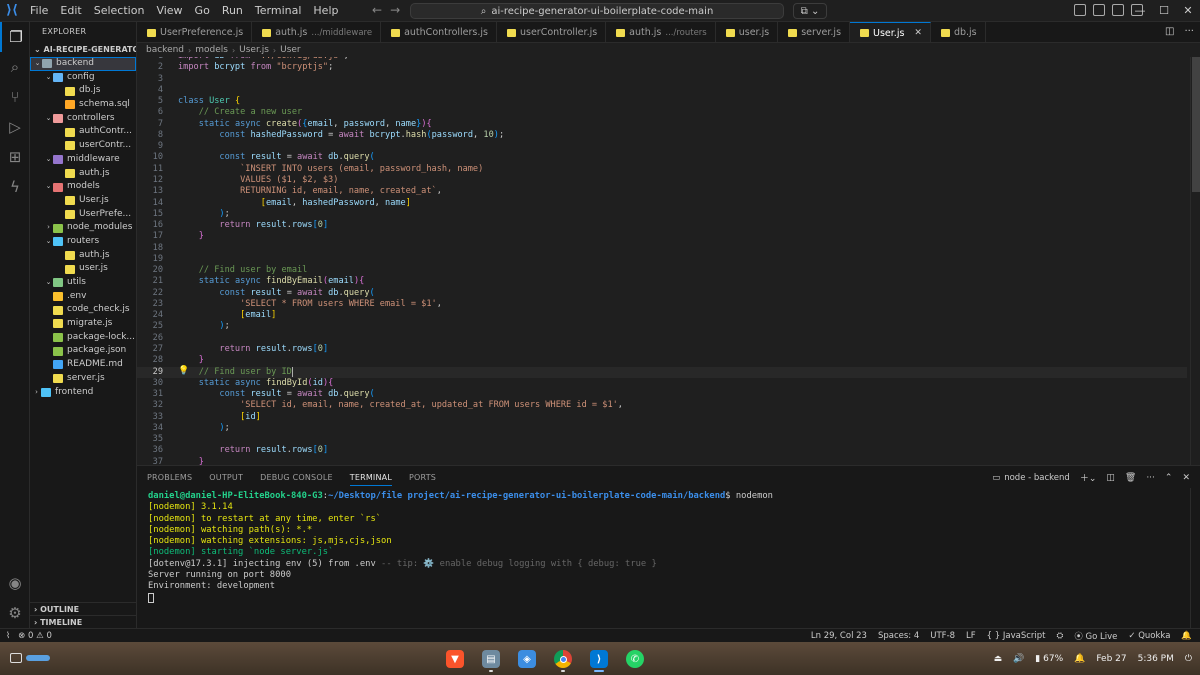 This screenshot has width=1200, height=675. I want to click on code-line: 9, so click(662, 146).